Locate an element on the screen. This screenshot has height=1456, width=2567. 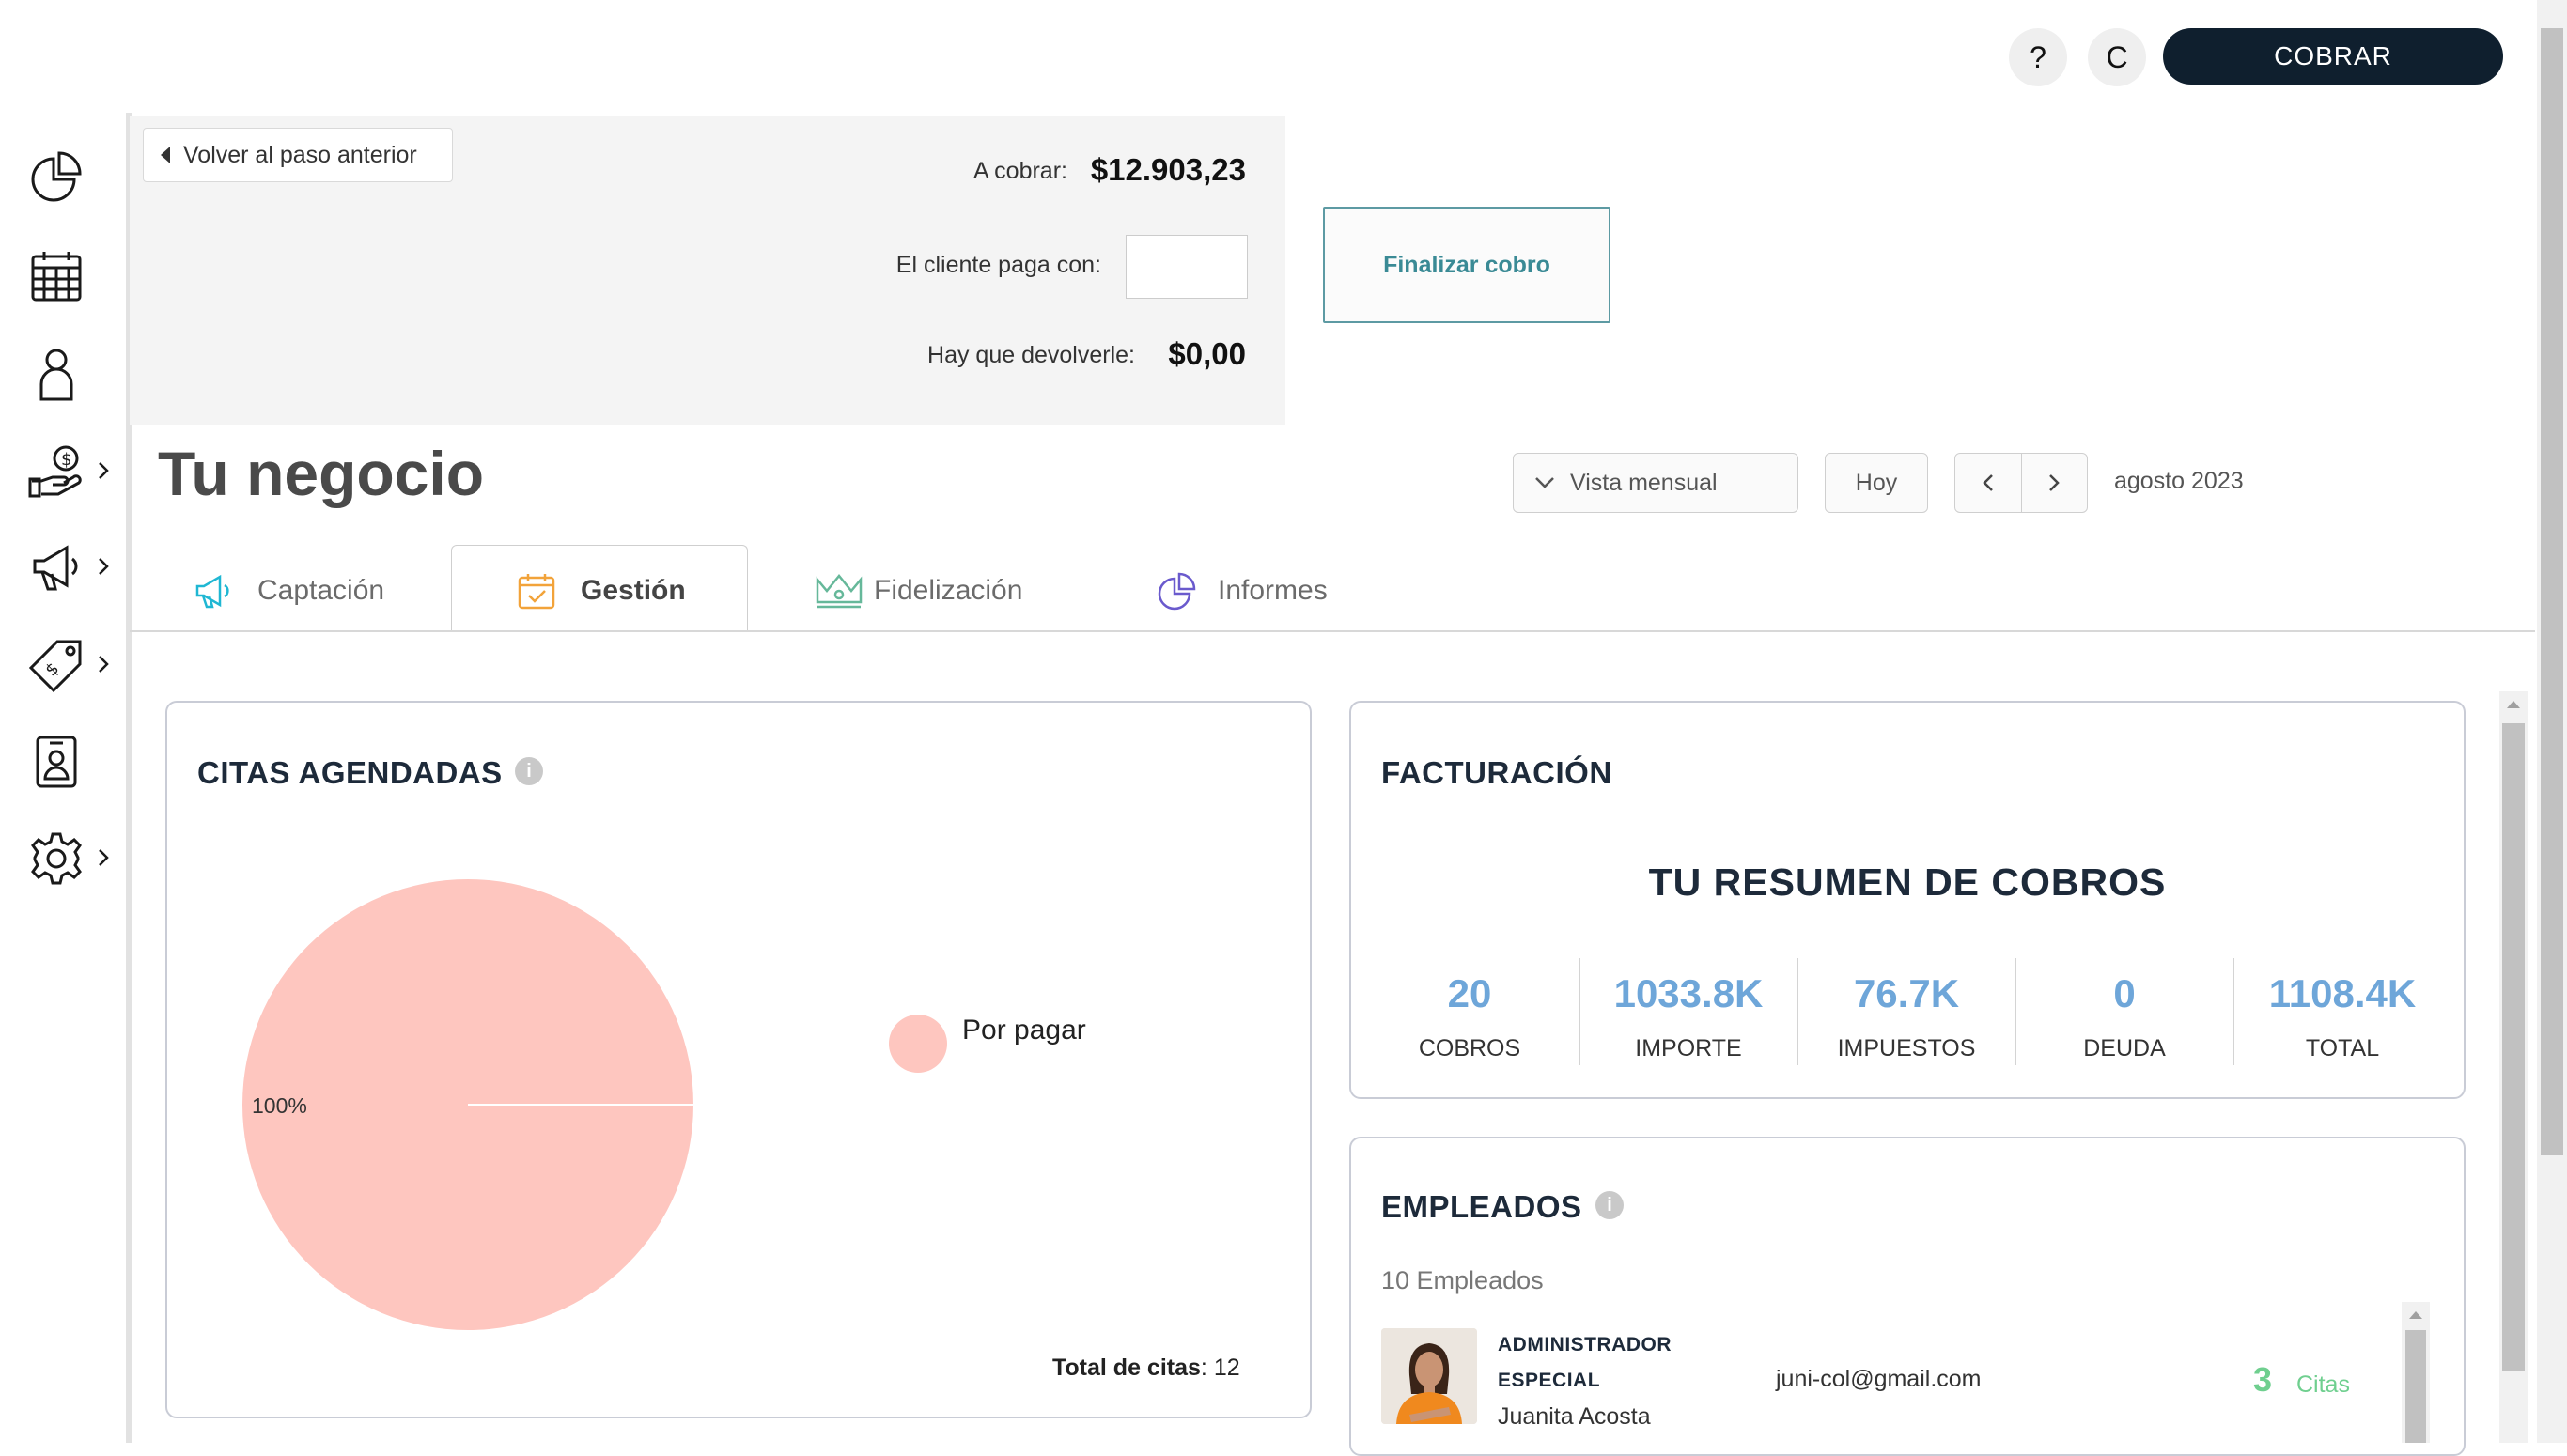
stat-importe-label: IMPORTE is located at coordinates (1688, 1048).